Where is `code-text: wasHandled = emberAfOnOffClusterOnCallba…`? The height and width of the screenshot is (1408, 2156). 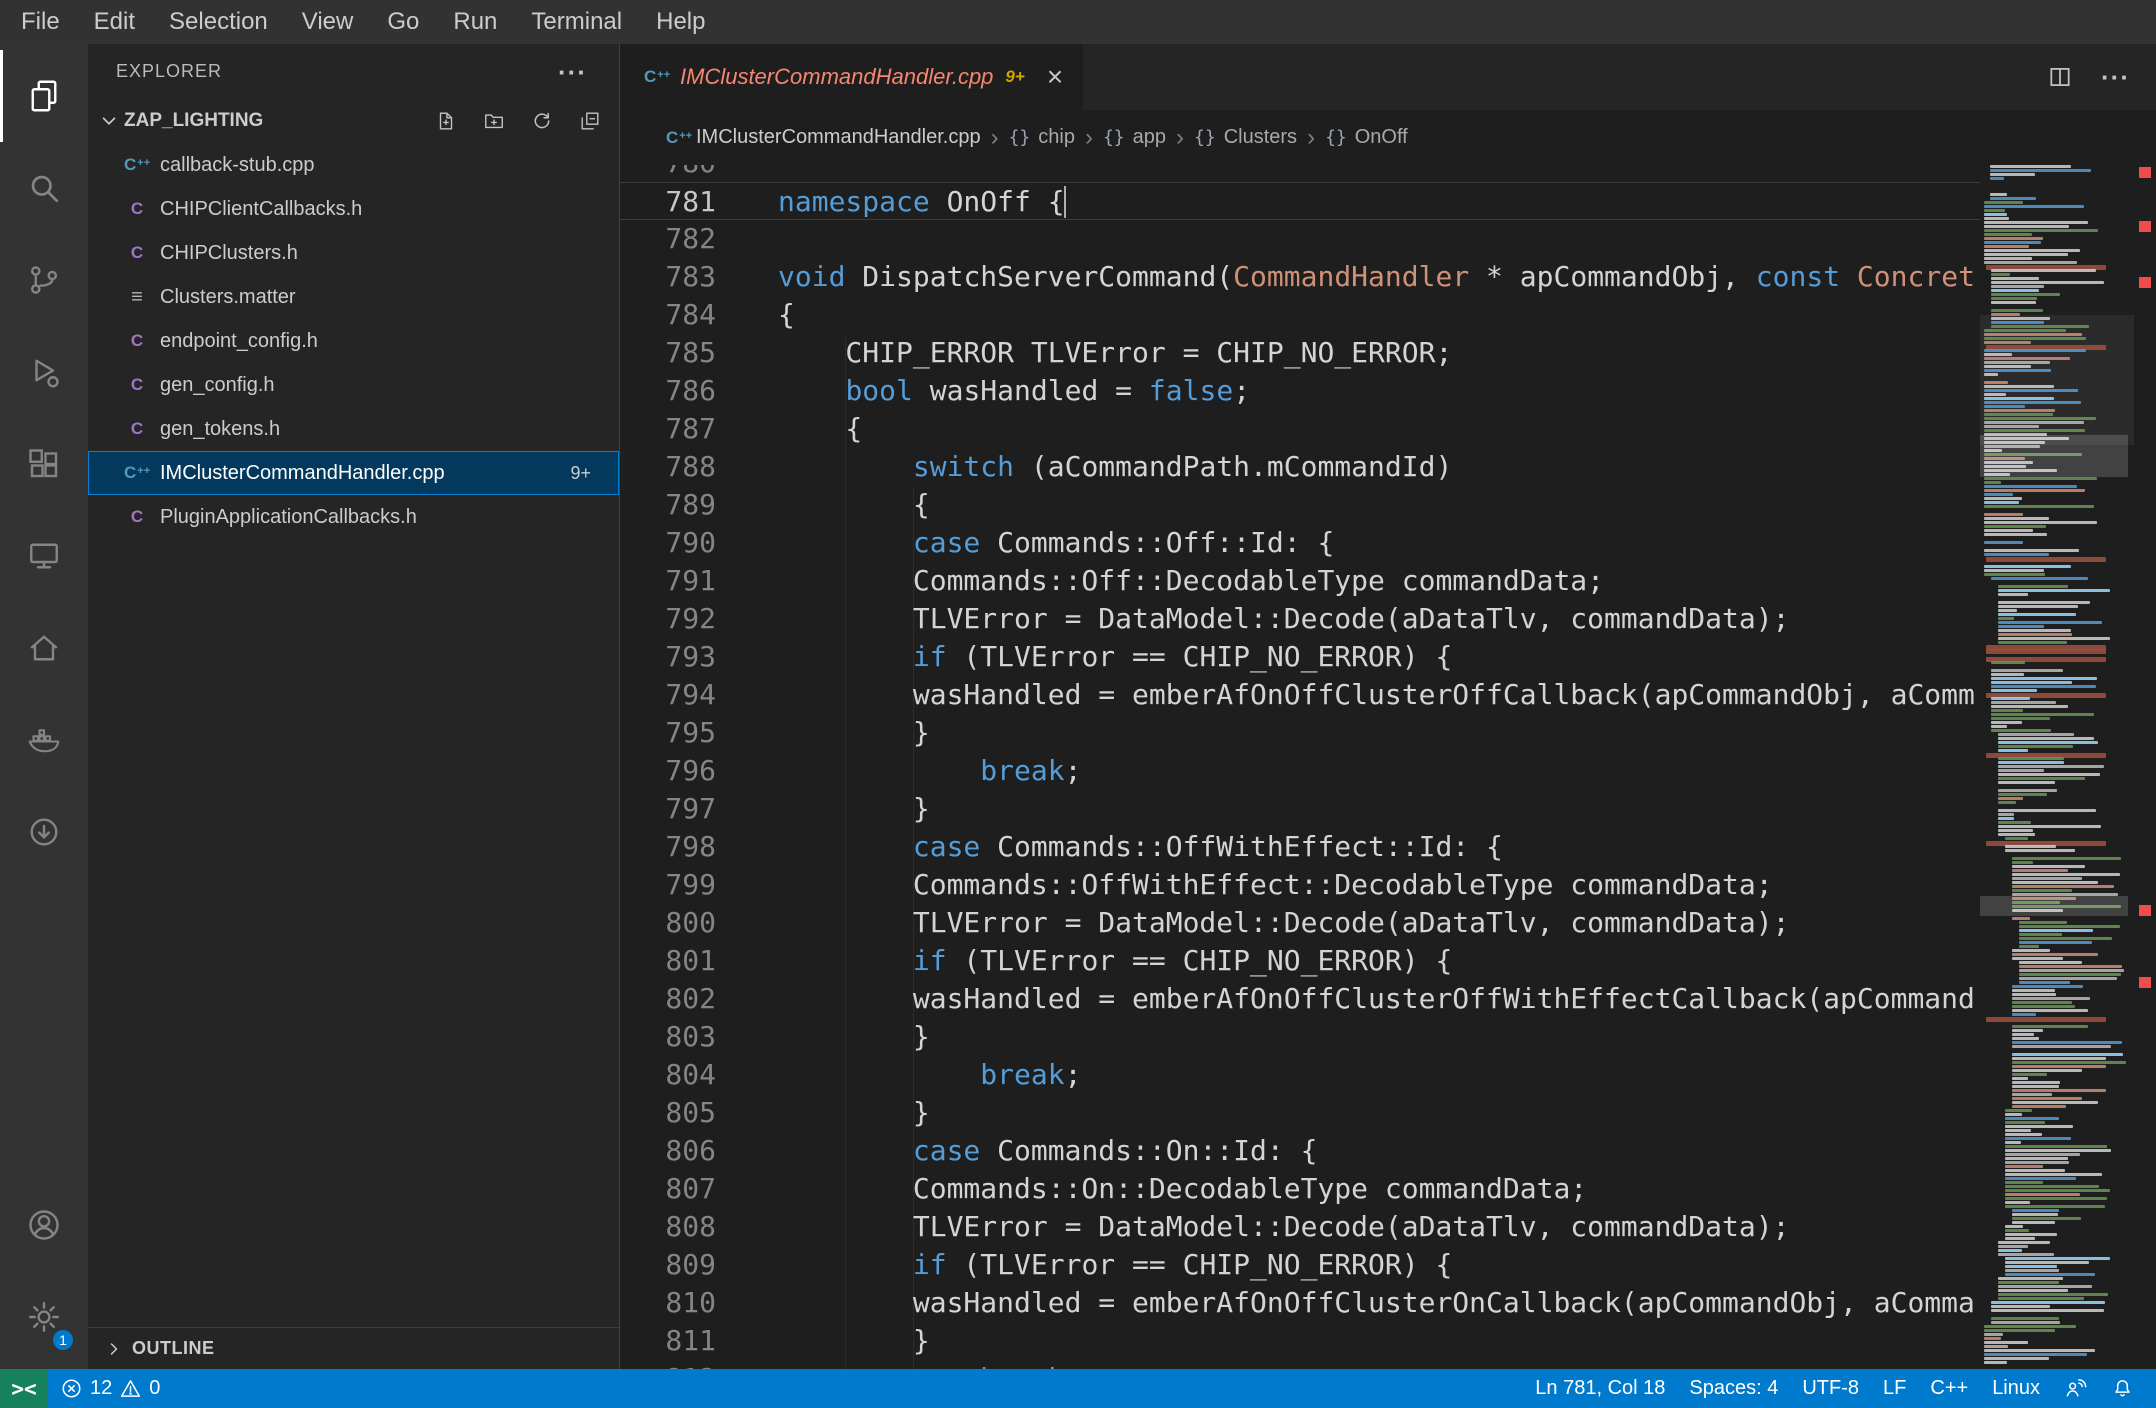
code-text: wasHandled = emberAfOnOffClusterOnCallba… is located at coordinates (1376, 1302).